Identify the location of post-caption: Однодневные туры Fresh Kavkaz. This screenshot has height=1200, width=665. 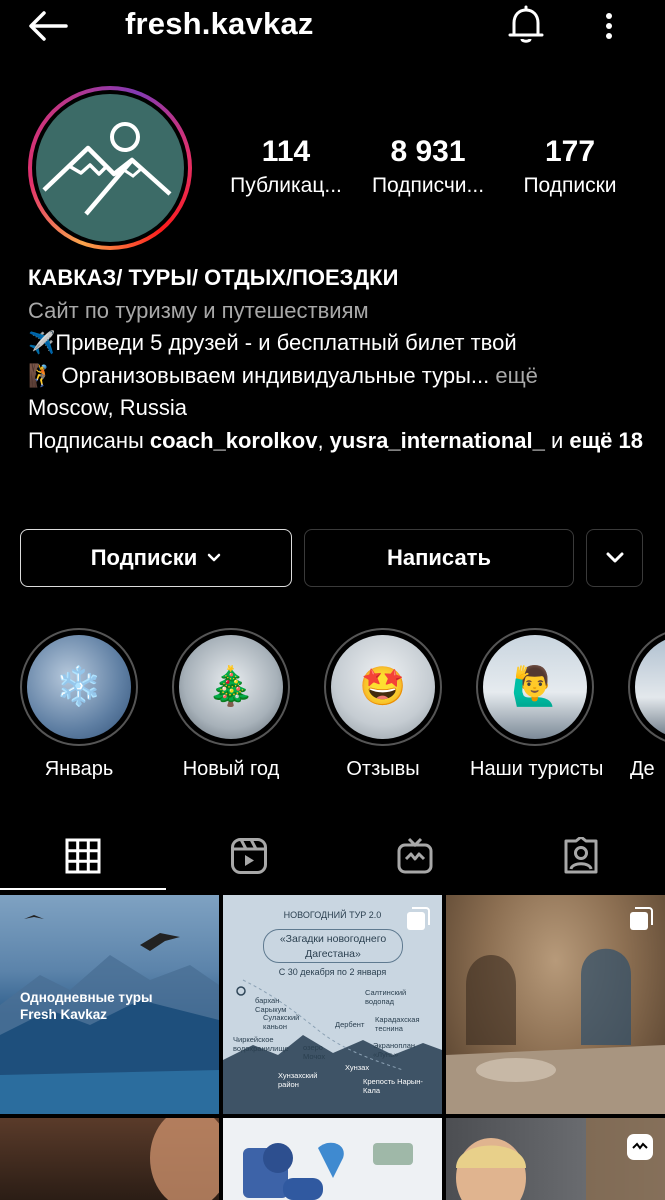
(86, 1006).